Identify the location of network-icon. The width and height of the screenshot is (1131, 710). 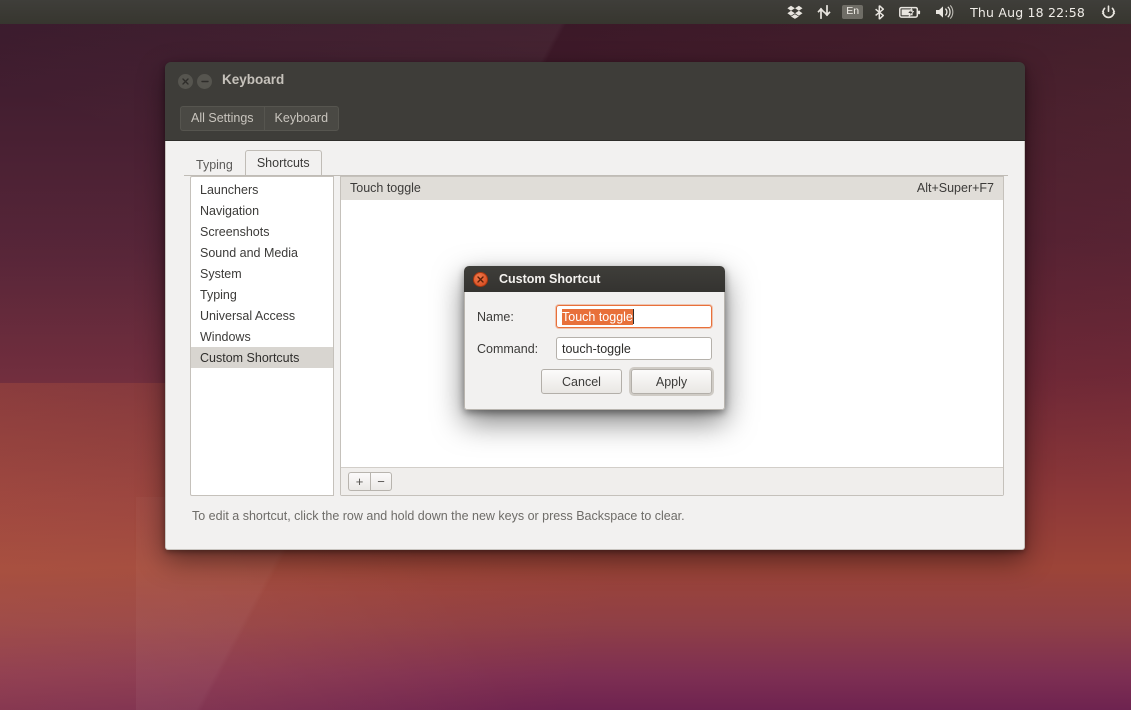
(824, 12).